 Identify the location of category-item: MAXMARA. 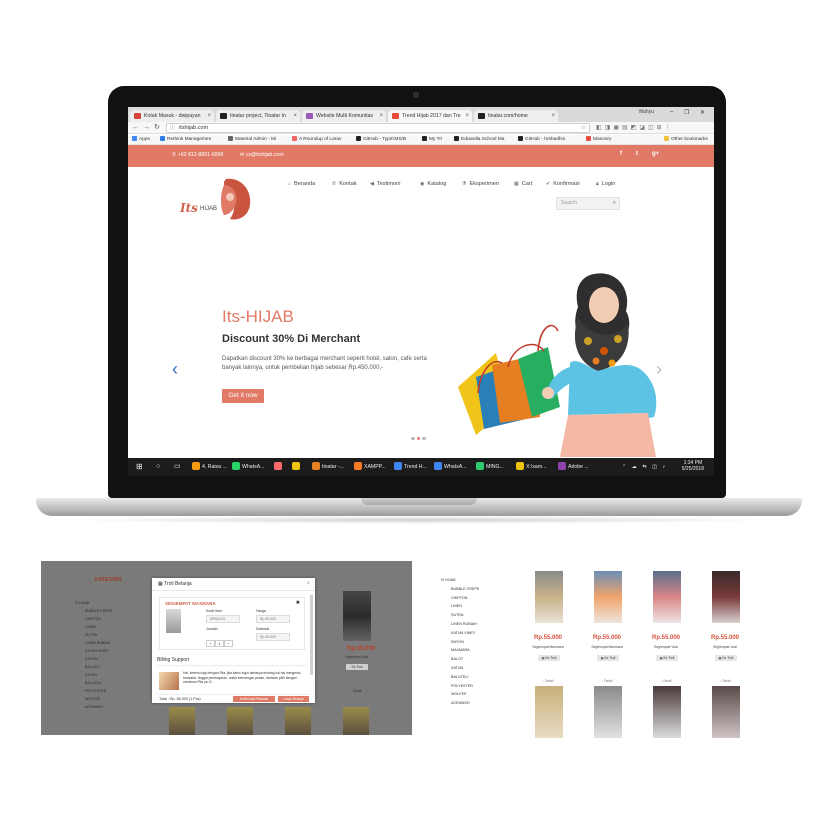
(460, 650).